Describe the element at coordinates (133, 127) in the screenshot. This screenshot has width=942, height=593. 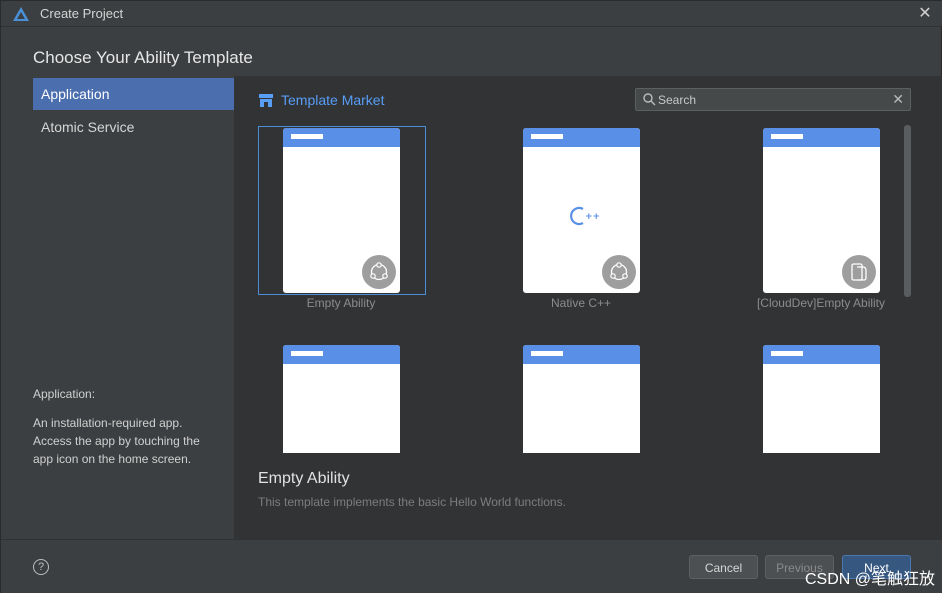
I see `sidebar-item-atomic-service: Atomic Service` at that location.